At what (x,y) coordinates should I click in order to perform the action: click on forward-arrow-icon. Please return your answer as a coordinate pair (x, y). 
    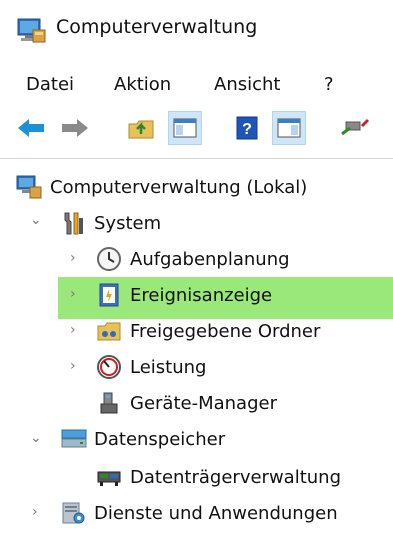
    Looking at the image, I should click on (75, 128).